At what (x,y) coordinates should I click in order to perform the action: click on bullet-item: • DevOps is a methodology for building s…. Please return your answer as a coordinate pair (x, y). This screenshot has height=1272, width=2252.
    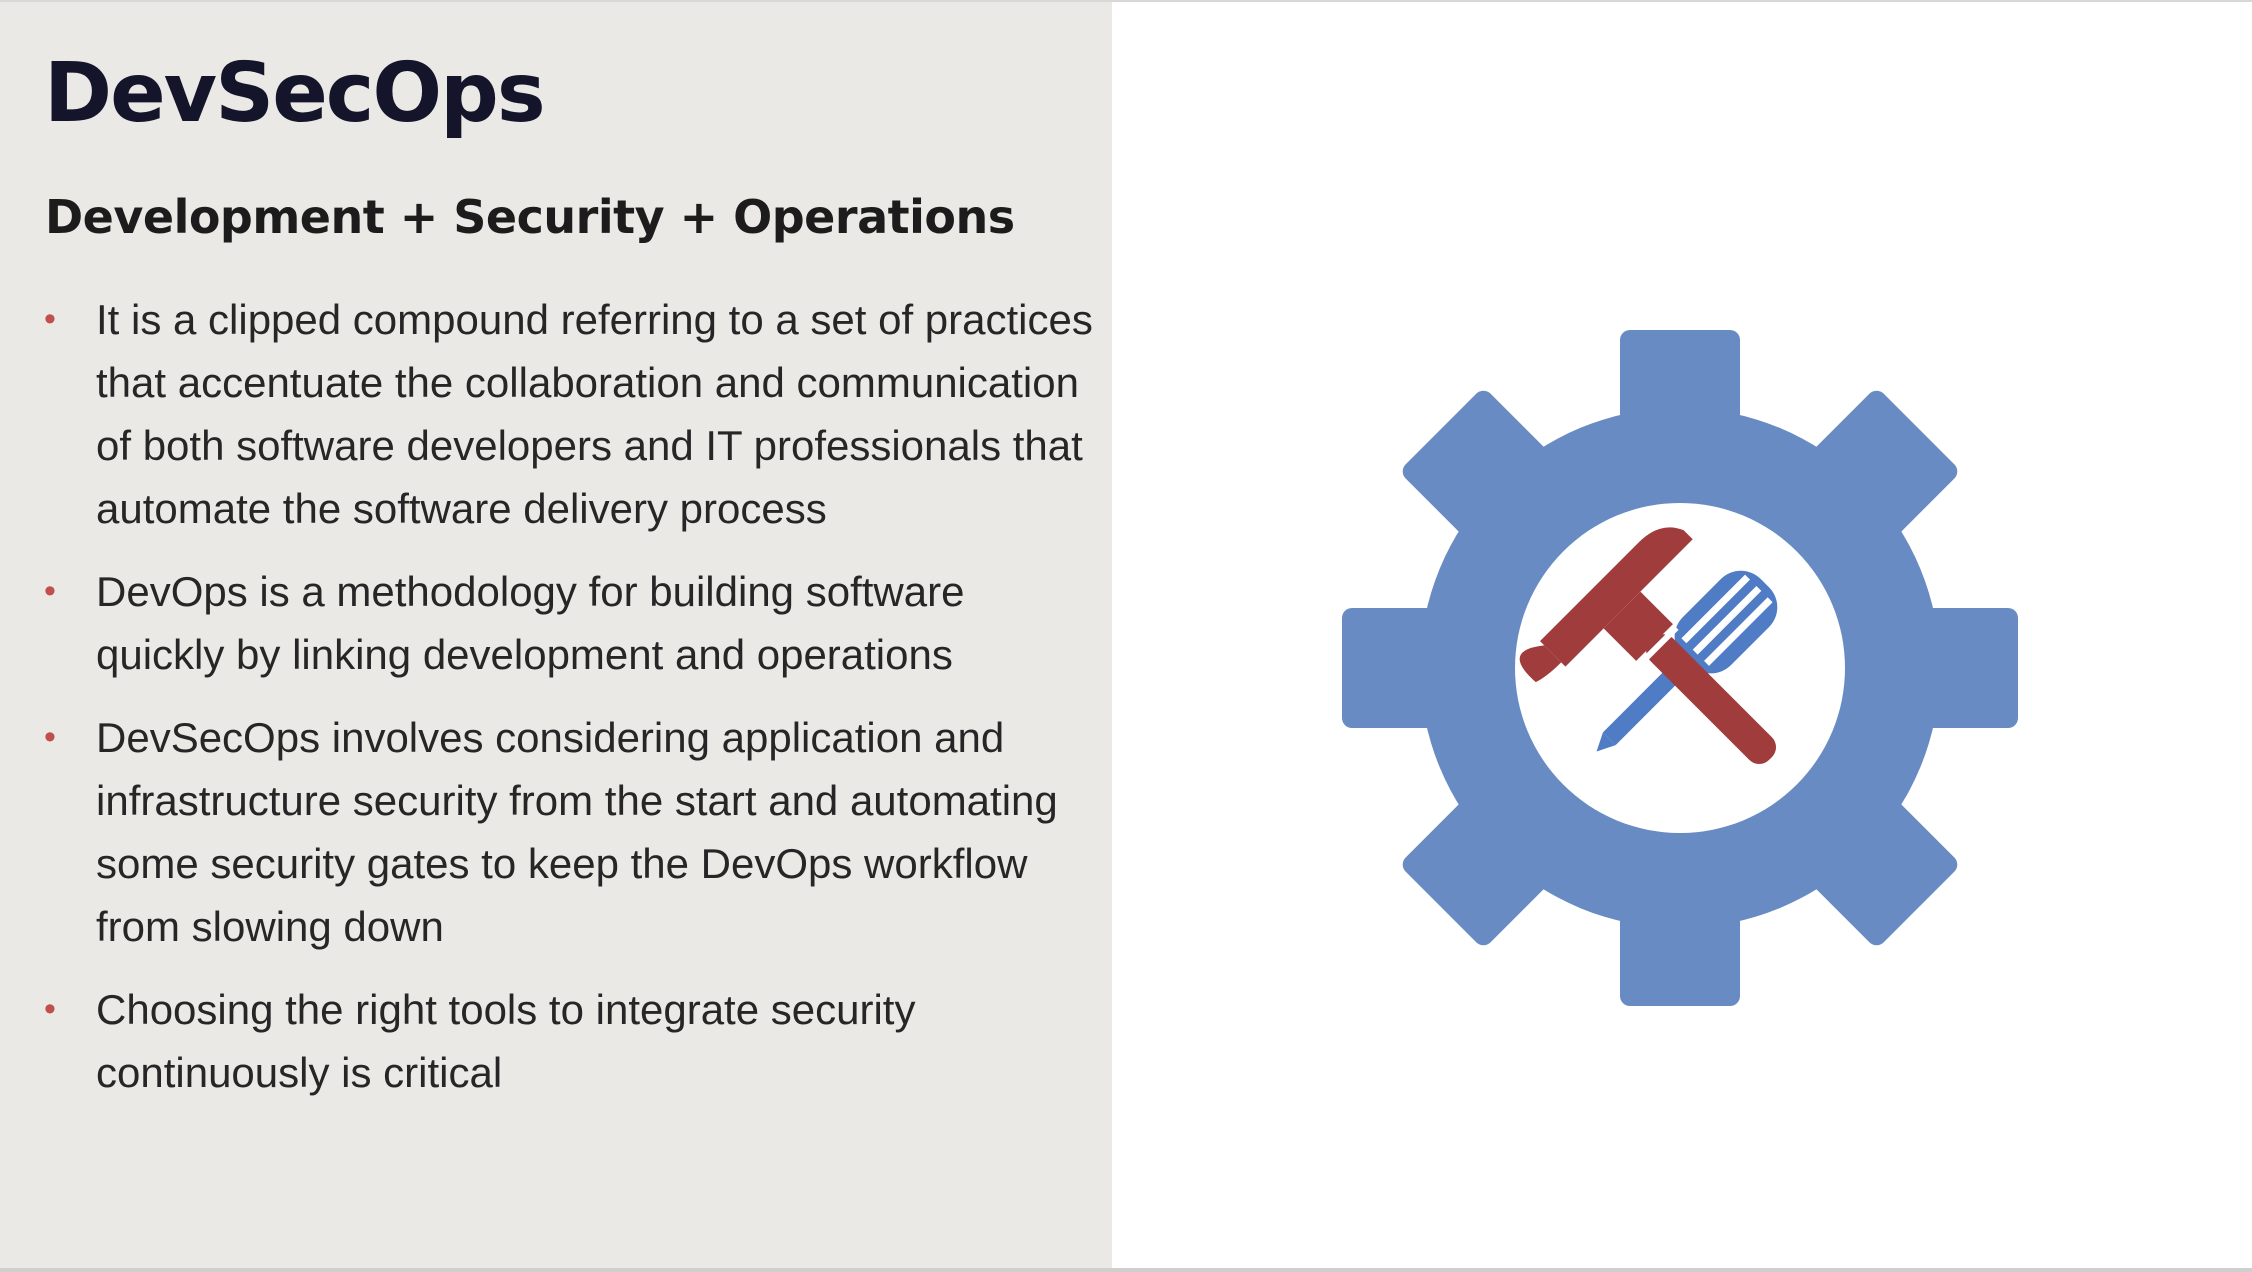
    Looking at the image, I should click on (570, 623).